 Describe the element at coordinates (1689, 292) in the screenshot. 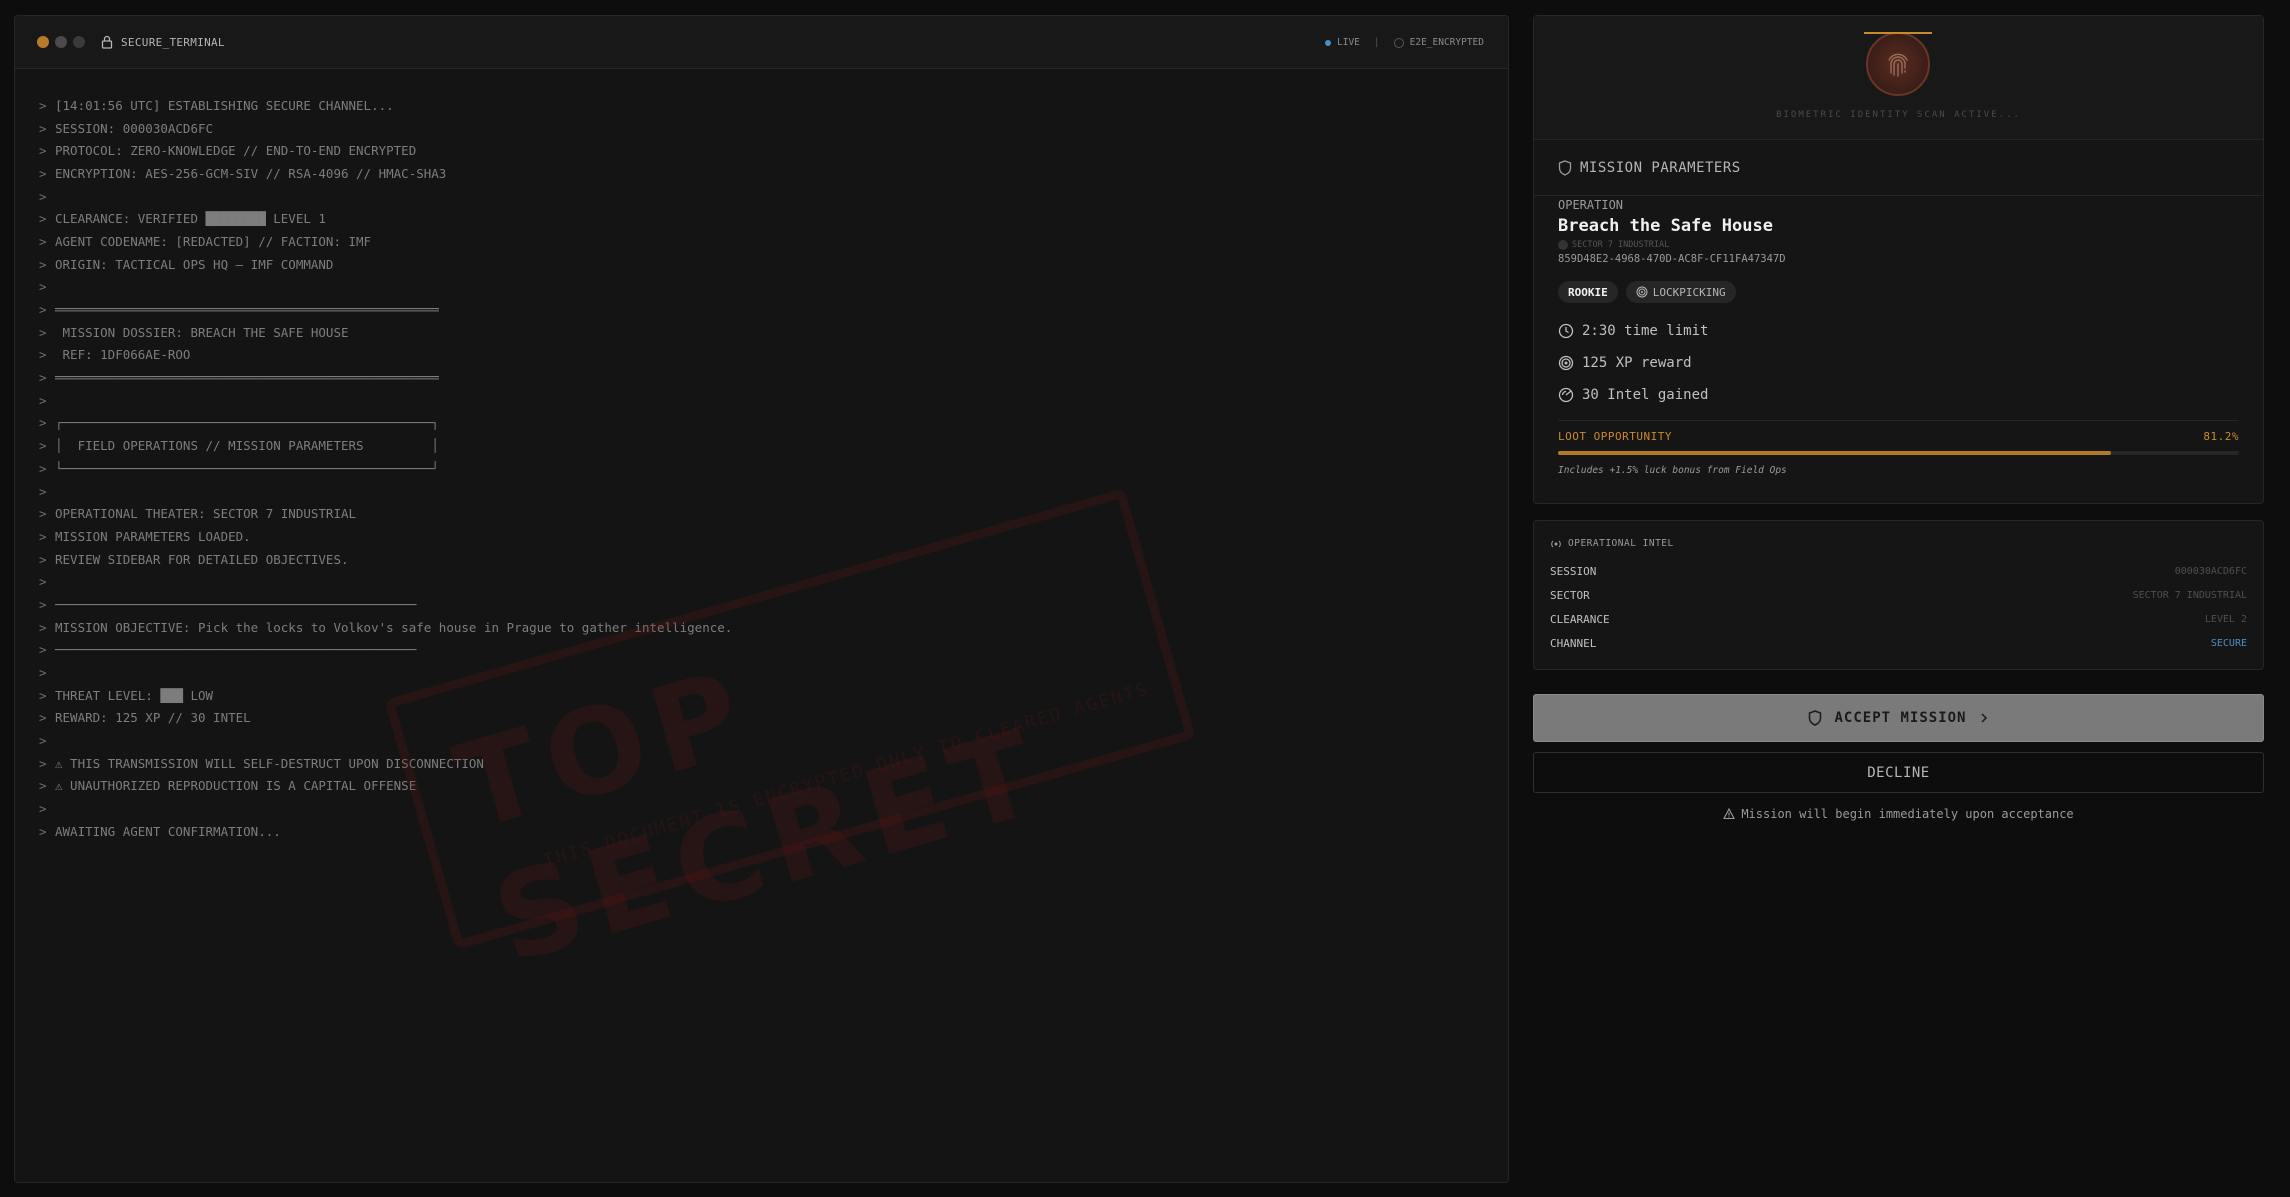

I see `skill-badge-label: LOCKPICKING` at that location.